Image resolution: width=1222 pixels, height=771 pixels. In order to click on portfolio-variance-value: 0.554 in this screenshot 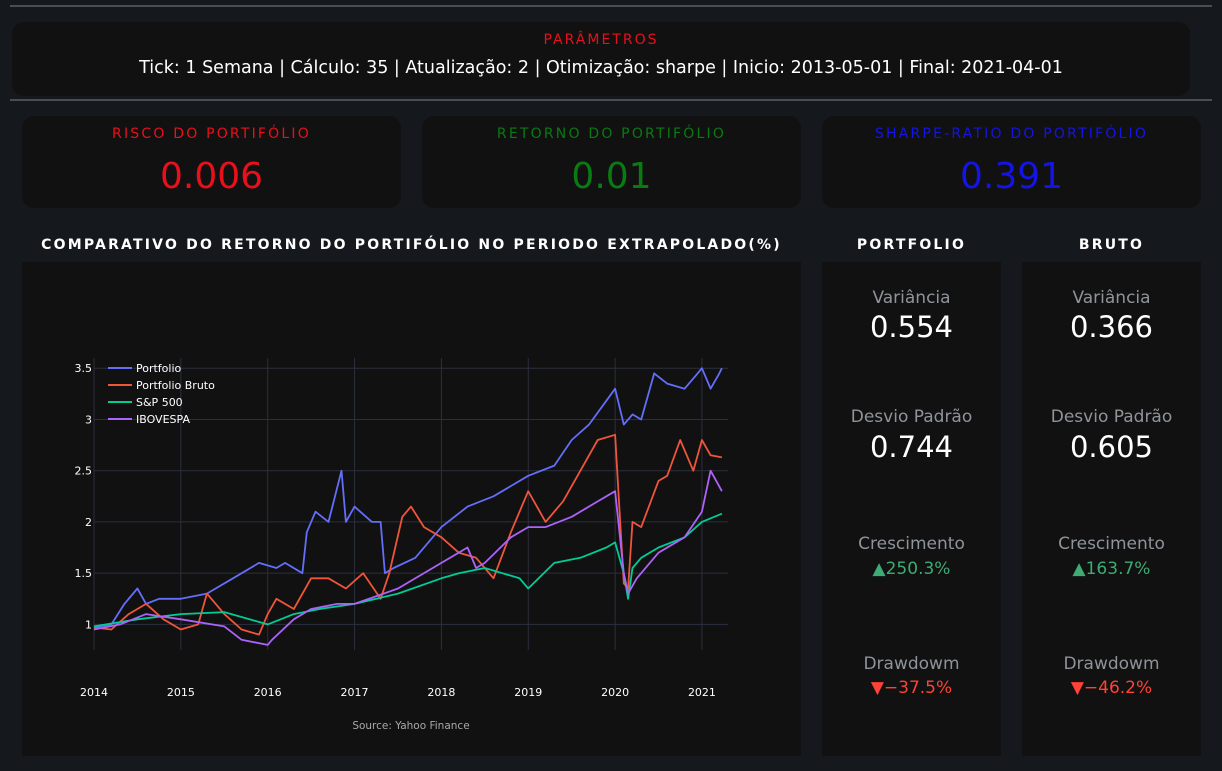, I will do `click(911, 327)`.